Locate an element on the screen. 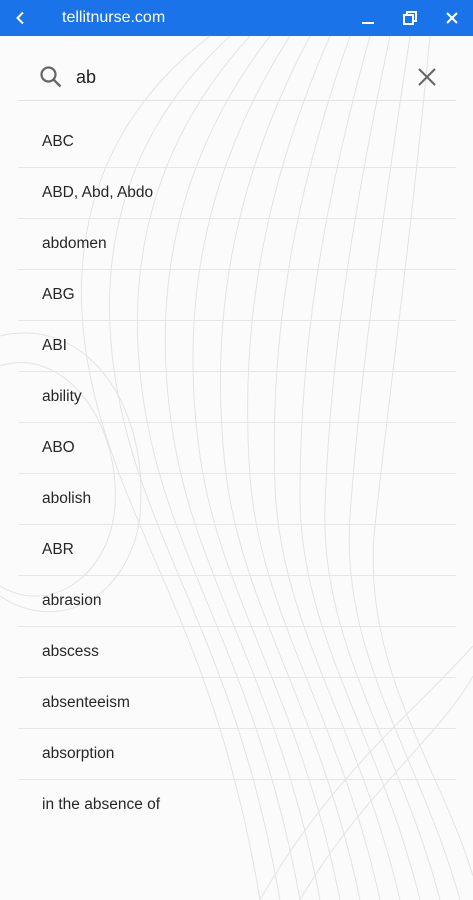  clear-icon is located at coordinates (427, 77).